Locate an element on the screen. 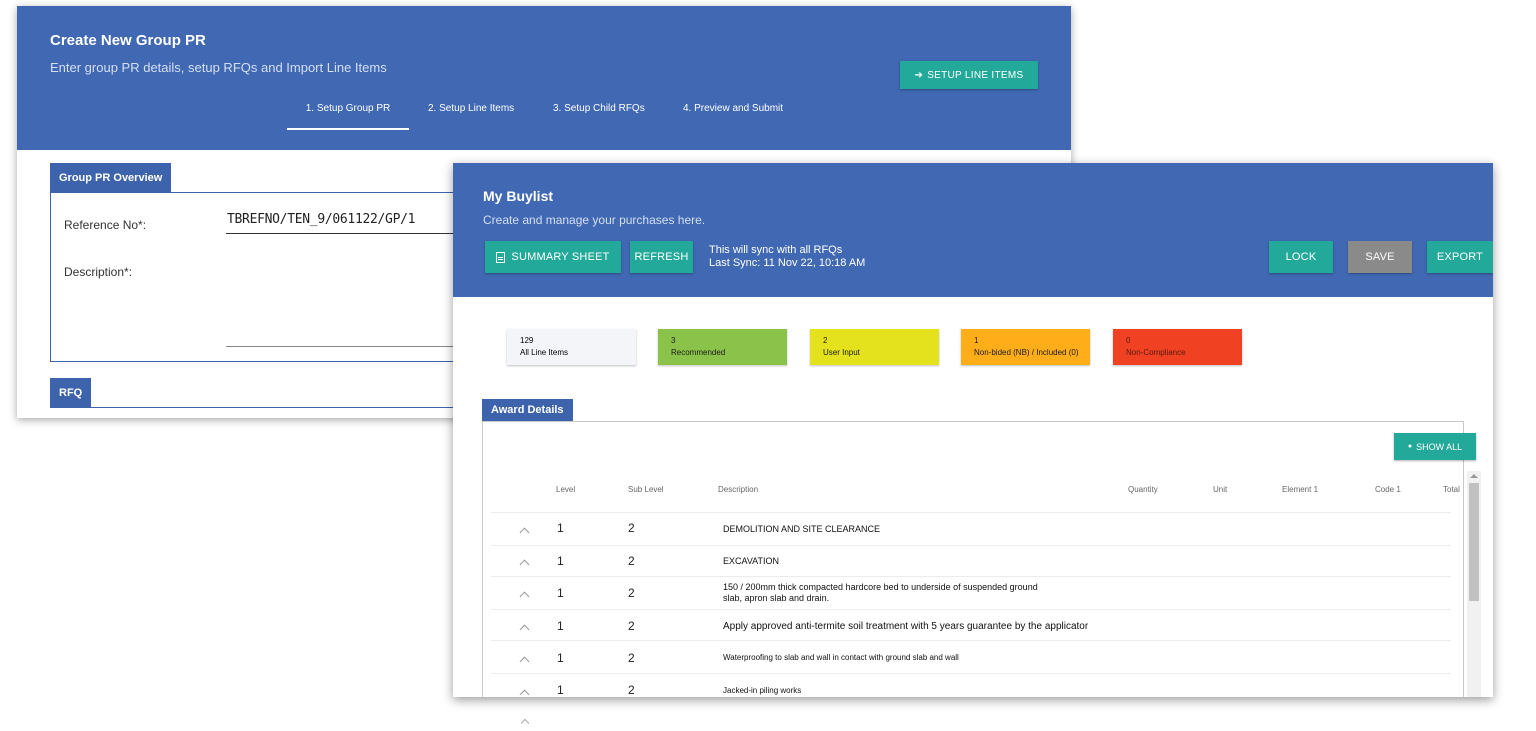  column-header-level: Level is located at coordinates (565, 489).